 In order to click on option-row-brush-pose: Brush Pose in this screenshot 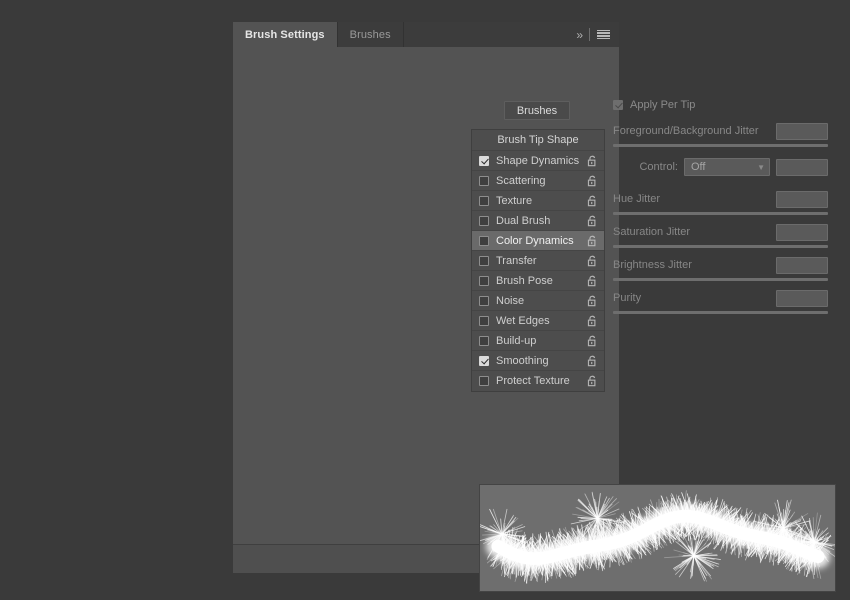, I will do `click(538, 281)`.